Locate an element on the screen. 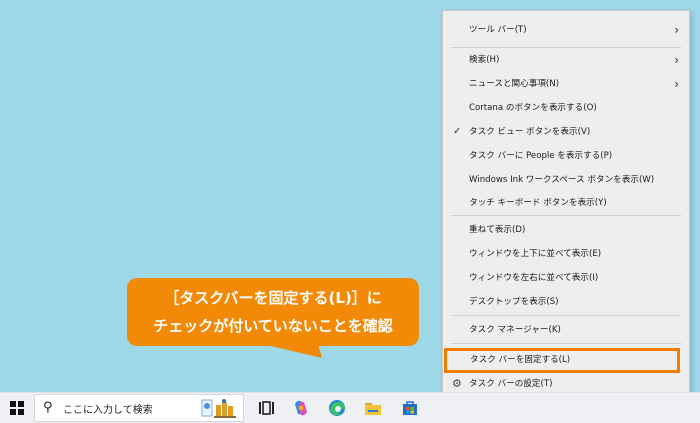 Image resolution: width=700 pixels, height=423 pixels. menu-item-people: タスク バーに People を表示する(P) is located at coordinates (566, 156).